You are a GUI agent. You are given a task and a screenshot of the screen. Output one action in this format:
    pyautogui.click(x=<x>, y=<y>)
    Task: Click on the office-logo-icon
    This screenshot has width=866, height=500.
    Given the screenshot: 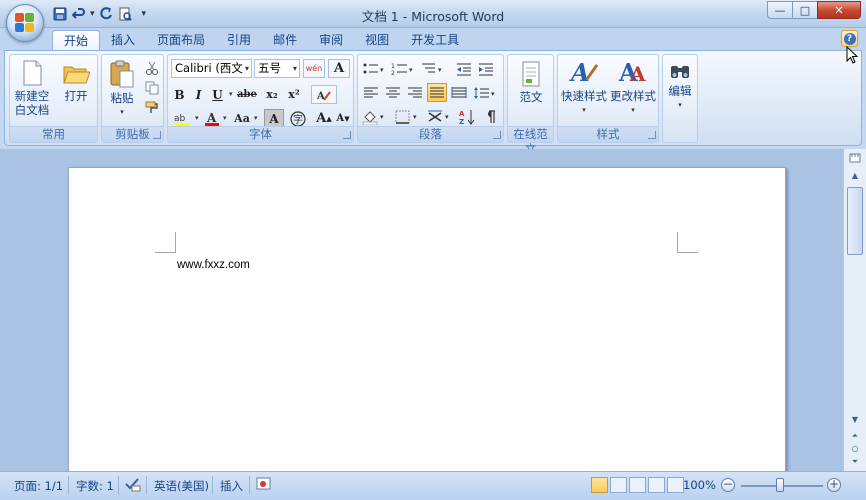 What is the action you would take?
    pyautogui.click(x=25, y=23)
    